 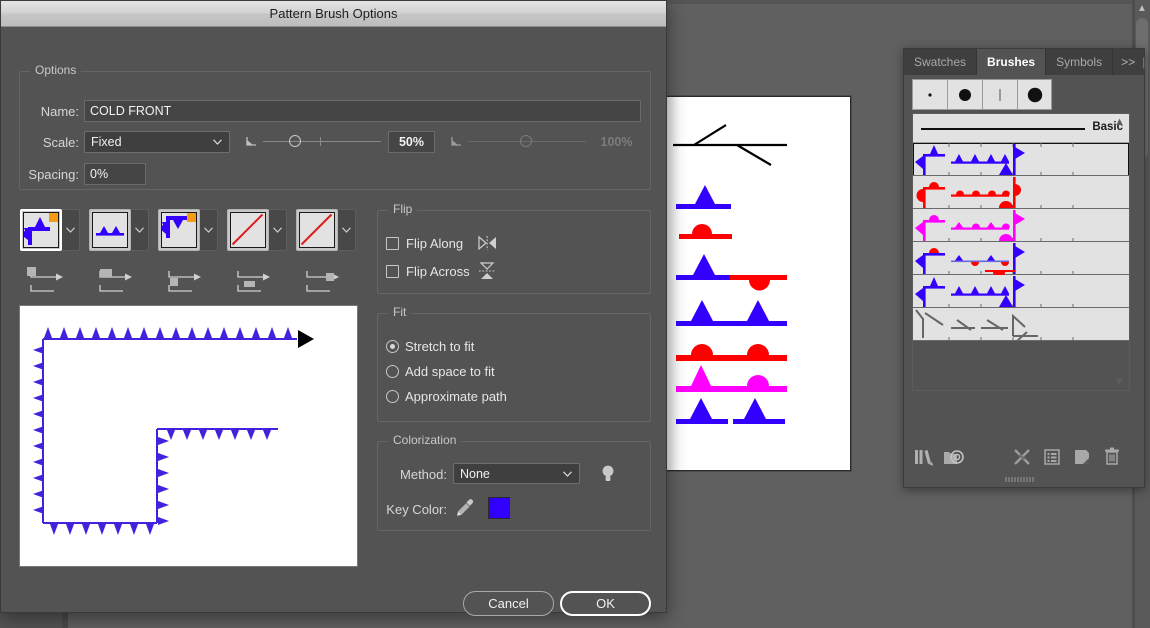 What do you see at coordinates (1021, 324) in the screenshot?
I see `brush-row-trough-gray` at bounding box center [1021, 324].